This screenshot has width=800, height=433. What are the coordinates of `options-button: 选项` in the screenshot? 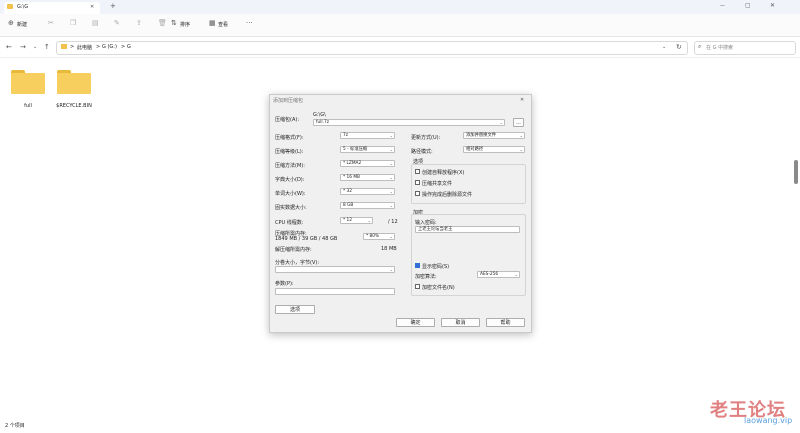 It's located at (295, 309).